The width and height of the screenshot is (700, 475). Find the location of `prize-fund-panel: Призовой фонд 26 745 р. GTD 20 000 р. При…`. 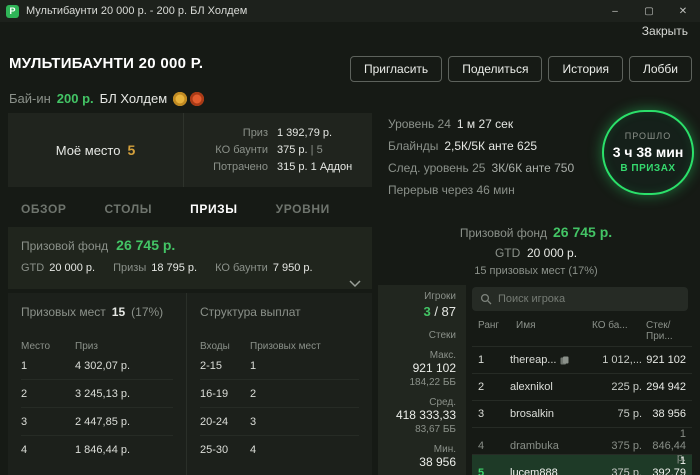

prize-fund-panel: Призовой фонд 26 745 р. GTD 20 000 р. При… is located at coordinates (190, 258).